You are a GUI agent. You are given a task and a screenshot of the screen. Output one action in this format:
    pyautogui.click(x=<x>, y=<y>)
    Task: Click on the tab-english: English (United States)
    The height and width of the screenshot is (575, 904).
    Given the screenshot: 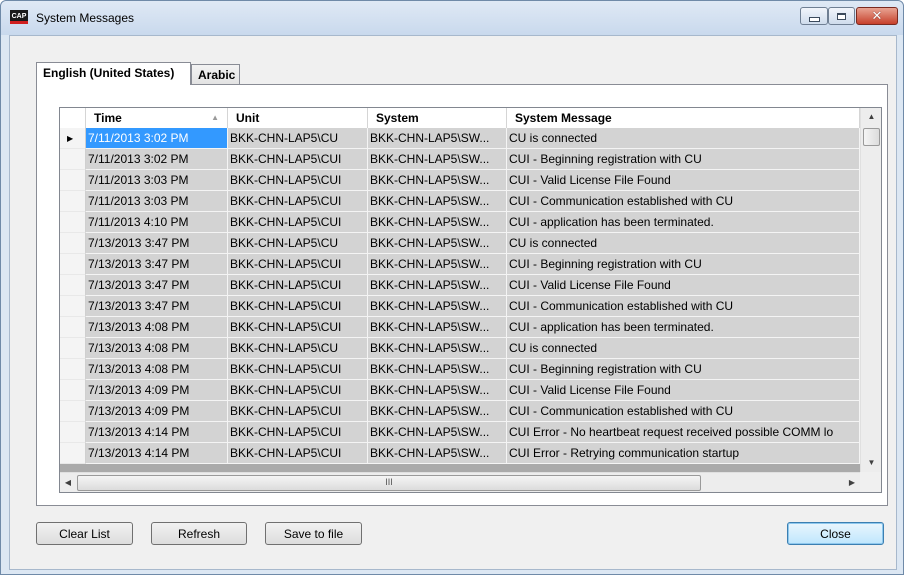 What is the action you would take?
    pyautogui.click(x=113, y=73)
    